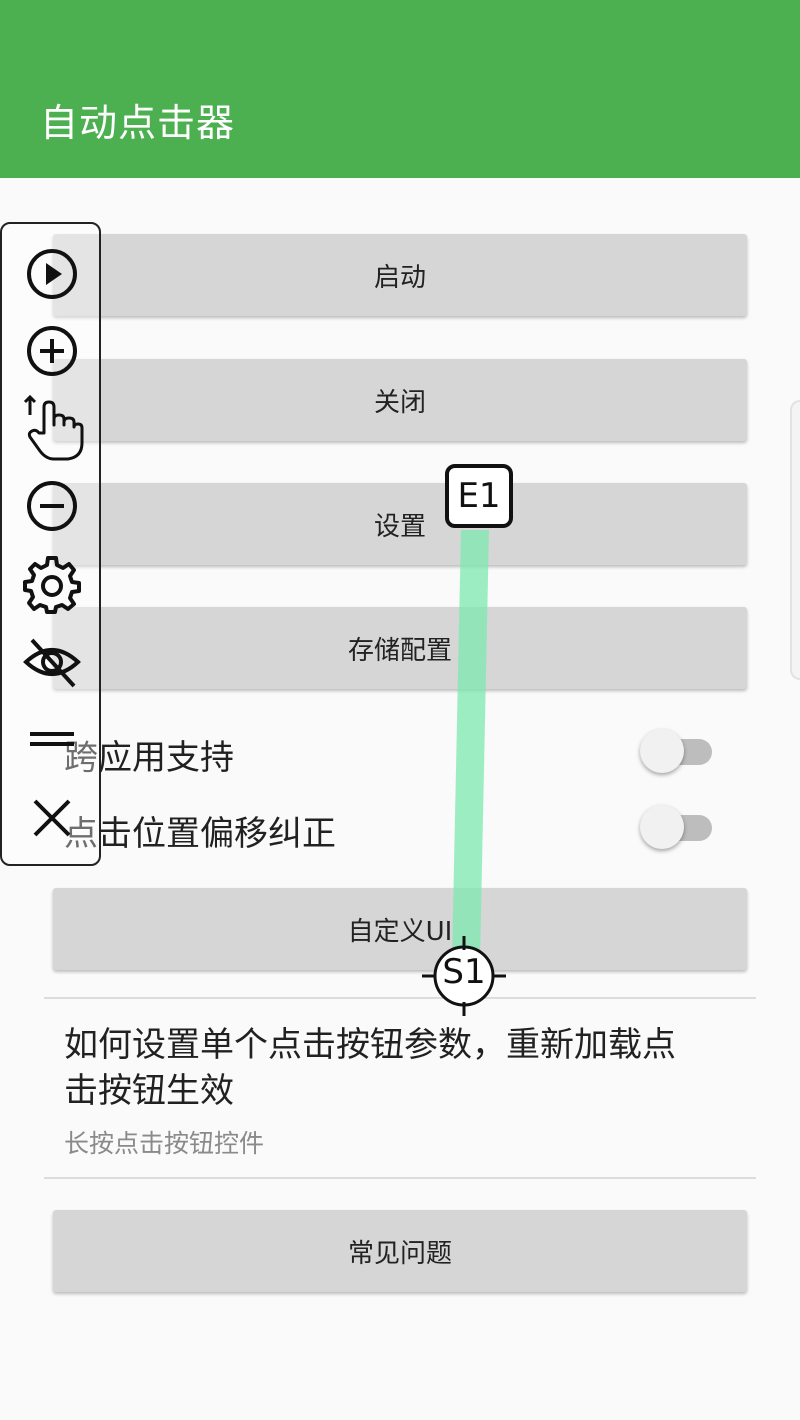 The image size is (800, 1420). I want to click on offset-correction-label: 点击位置偏移纠正, so click(200, 834).